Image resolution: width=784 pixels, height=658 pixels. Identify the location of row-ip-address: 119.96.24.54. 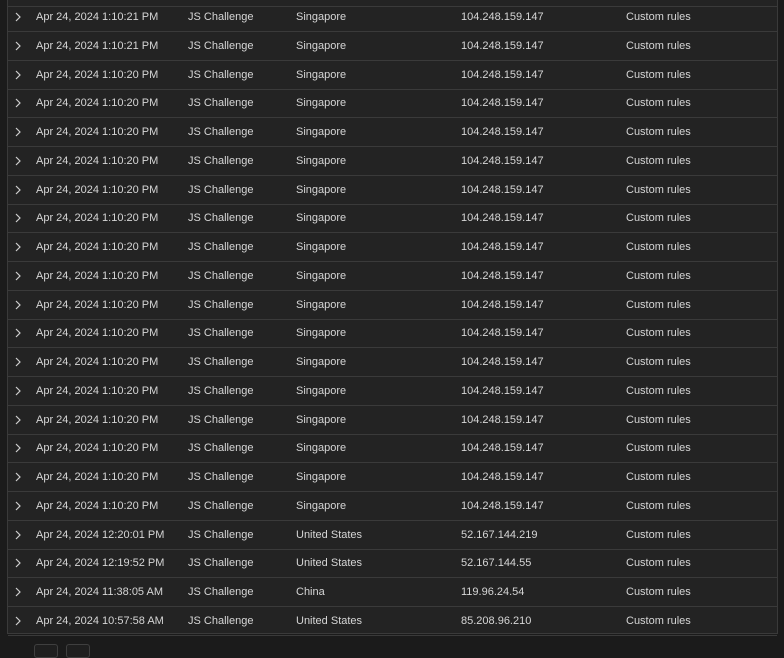
(493, 592).